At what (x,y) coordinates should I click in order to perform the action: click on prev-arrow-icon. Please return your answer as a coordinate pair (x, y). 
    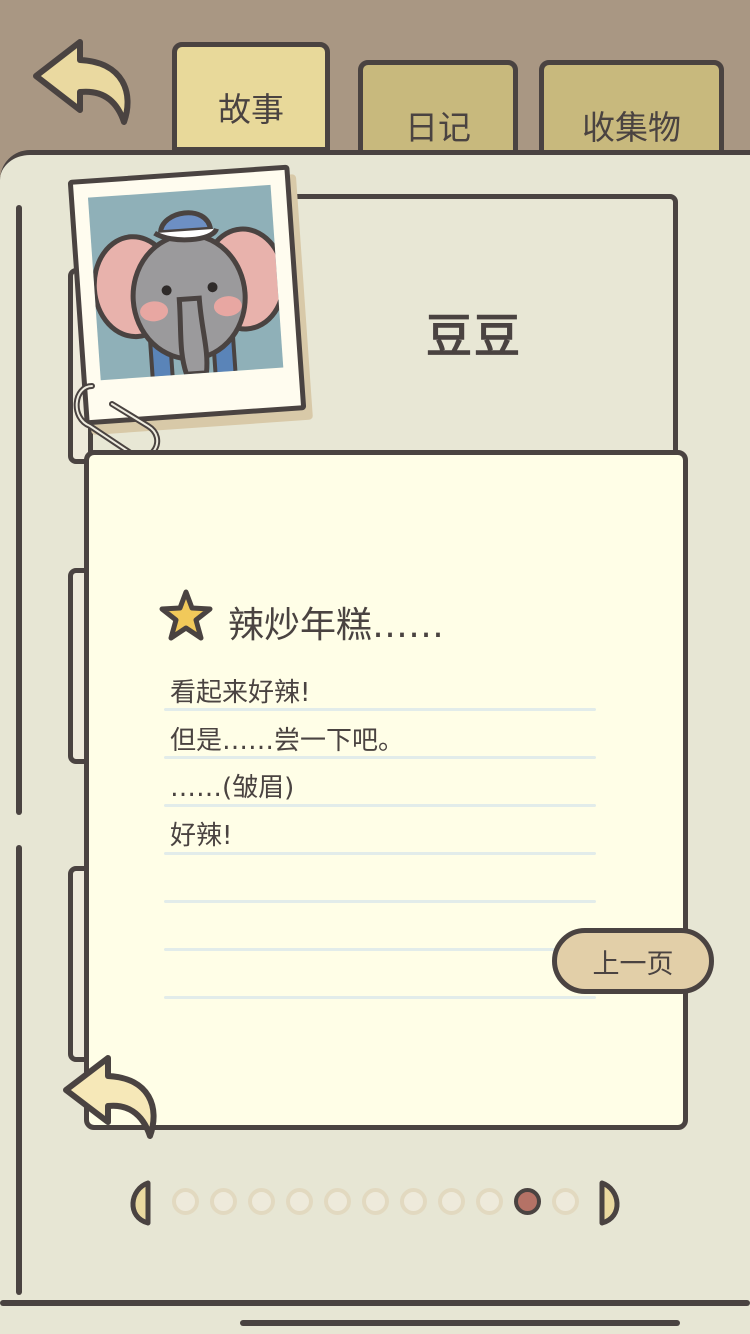
    Looking at the image, I should click on (137, 1203).